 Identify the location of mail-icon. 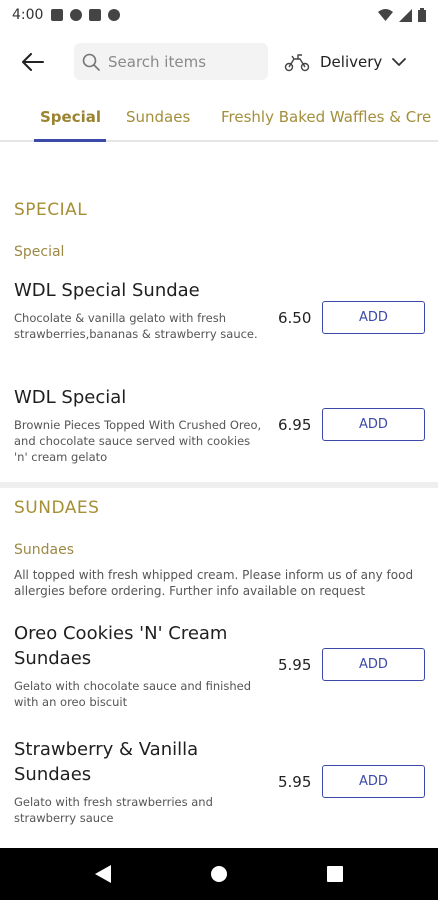
(57, 15).